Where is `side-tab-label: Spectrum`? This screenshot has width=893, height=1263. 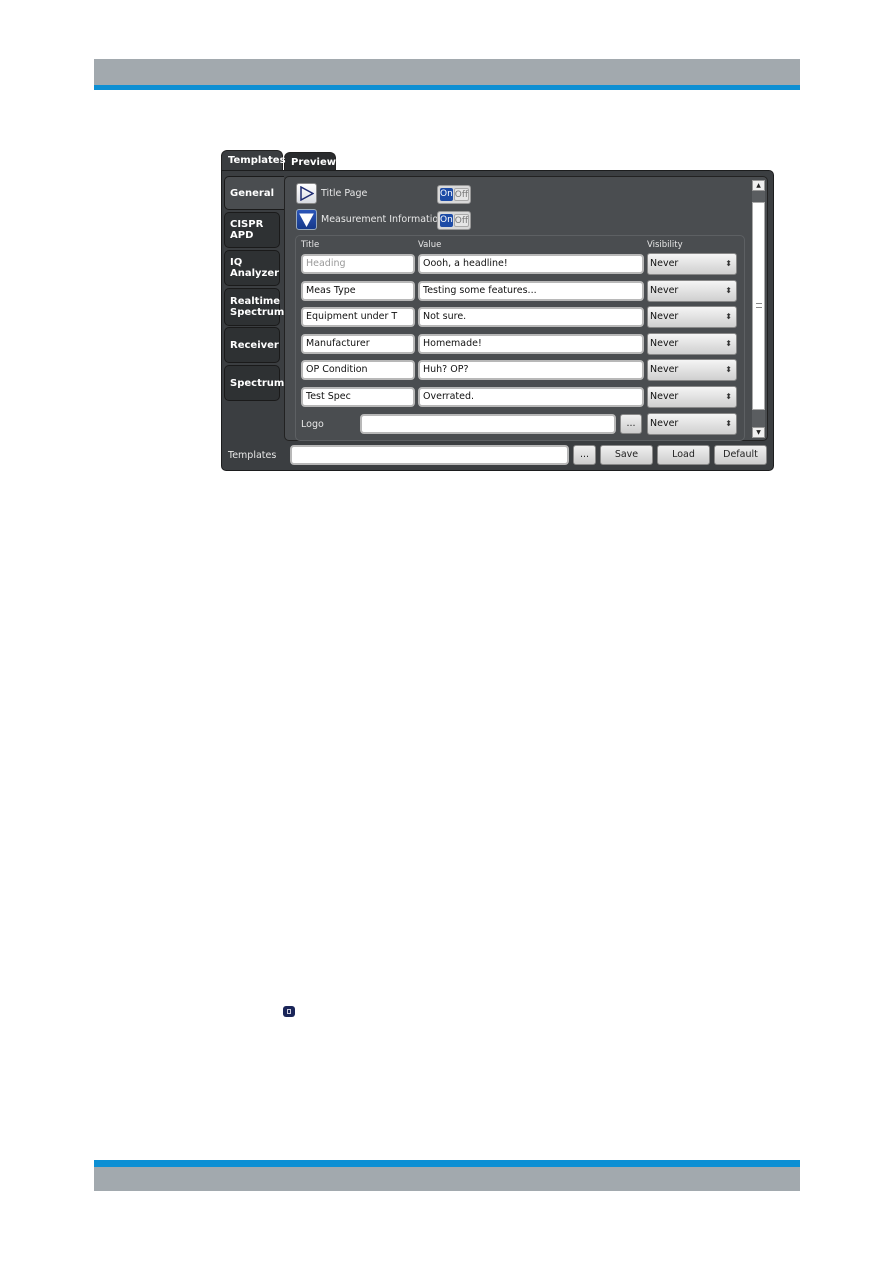 side-tab-label: Spectrum is located at coordinates (257, 383).